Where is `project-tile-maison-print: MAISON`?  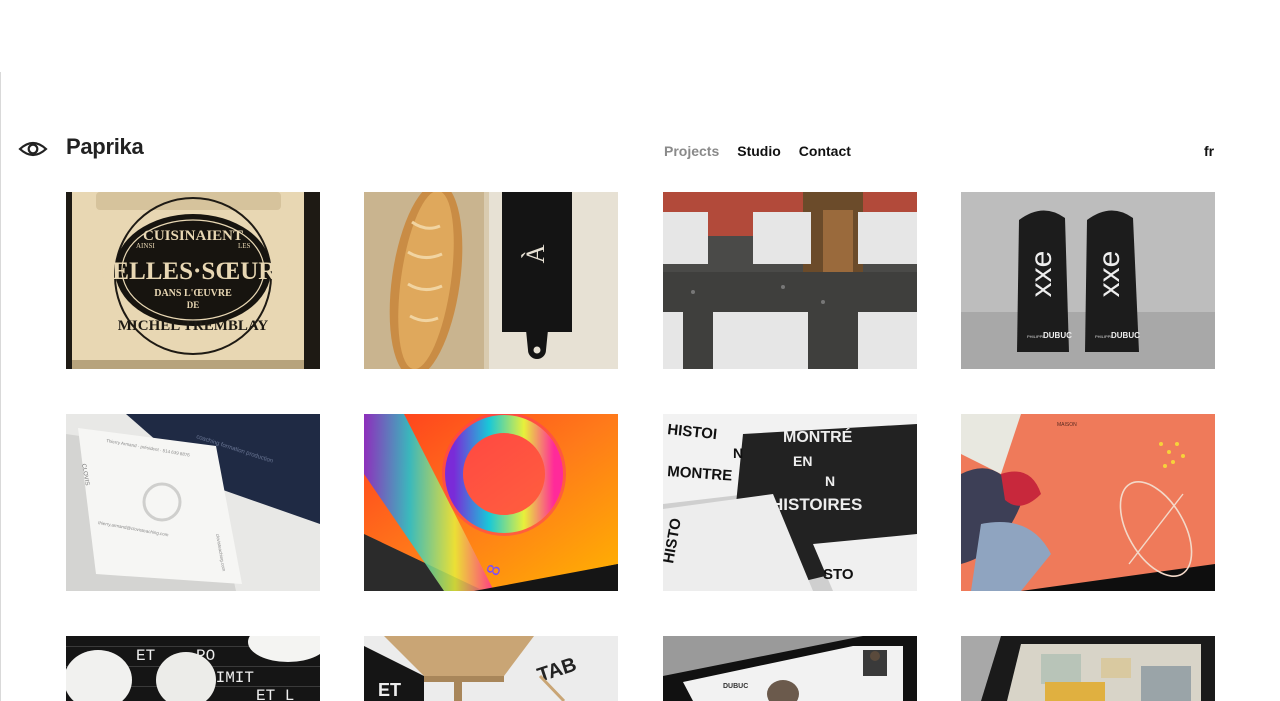 project-tile-maison-print: MAISON is located at coordinates (1088, 502).